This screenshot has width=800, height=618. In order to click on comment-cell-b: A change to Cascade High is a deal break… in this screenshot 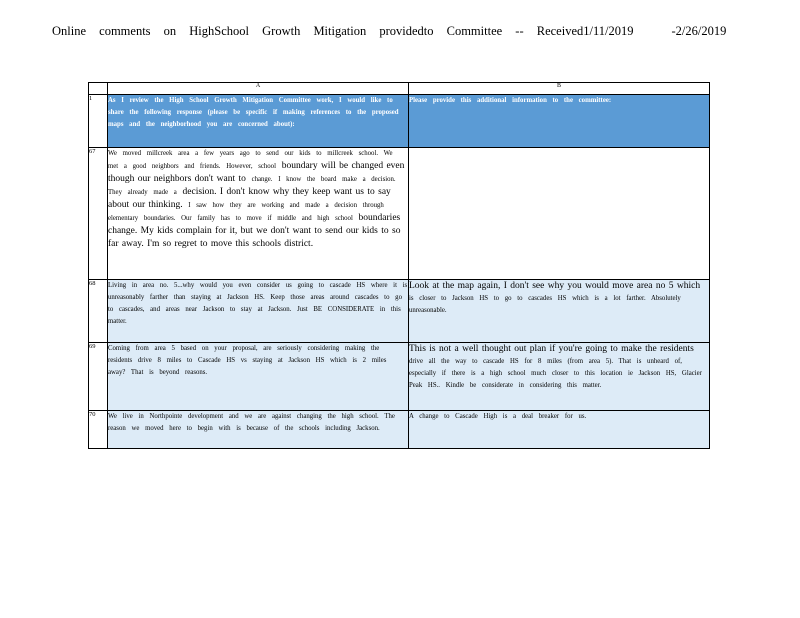, I will do `click(559, 429)`.